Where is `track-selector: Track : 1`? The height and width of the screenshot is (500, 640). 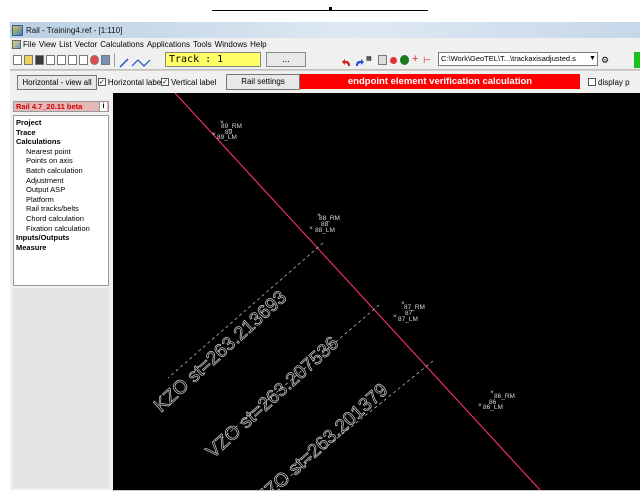
track-selector: Track : 1 is located at coordinates (213, 59).